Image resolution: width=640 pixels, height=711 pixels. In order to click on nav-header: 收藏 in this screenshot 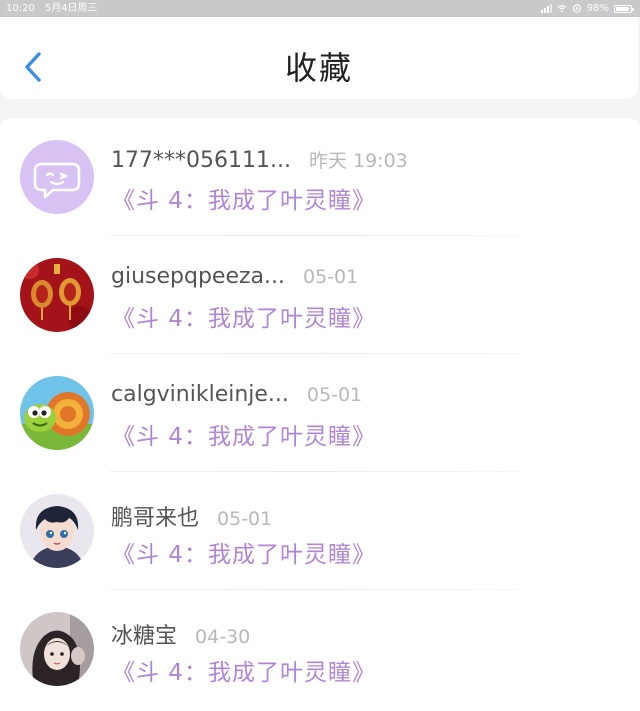, I will do `click(319, 58)`.